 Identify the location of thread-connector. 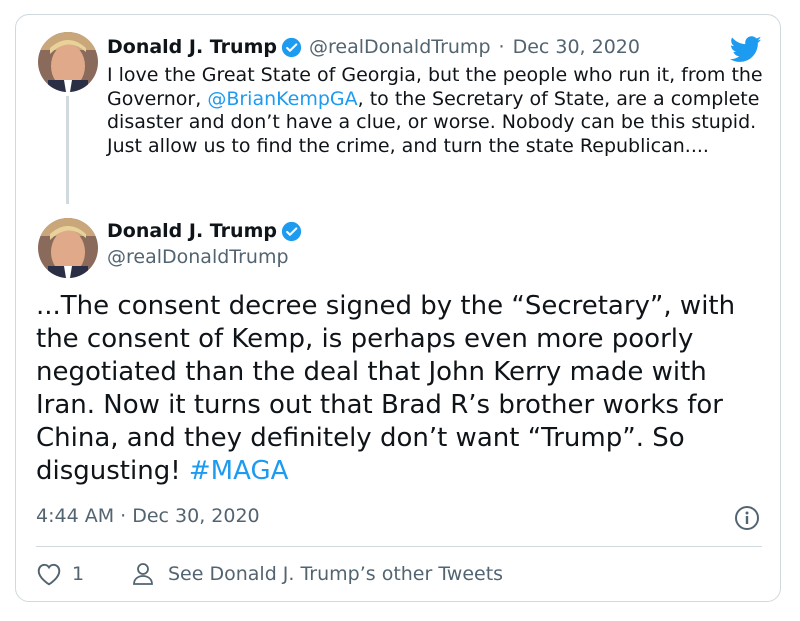
(67, 150).